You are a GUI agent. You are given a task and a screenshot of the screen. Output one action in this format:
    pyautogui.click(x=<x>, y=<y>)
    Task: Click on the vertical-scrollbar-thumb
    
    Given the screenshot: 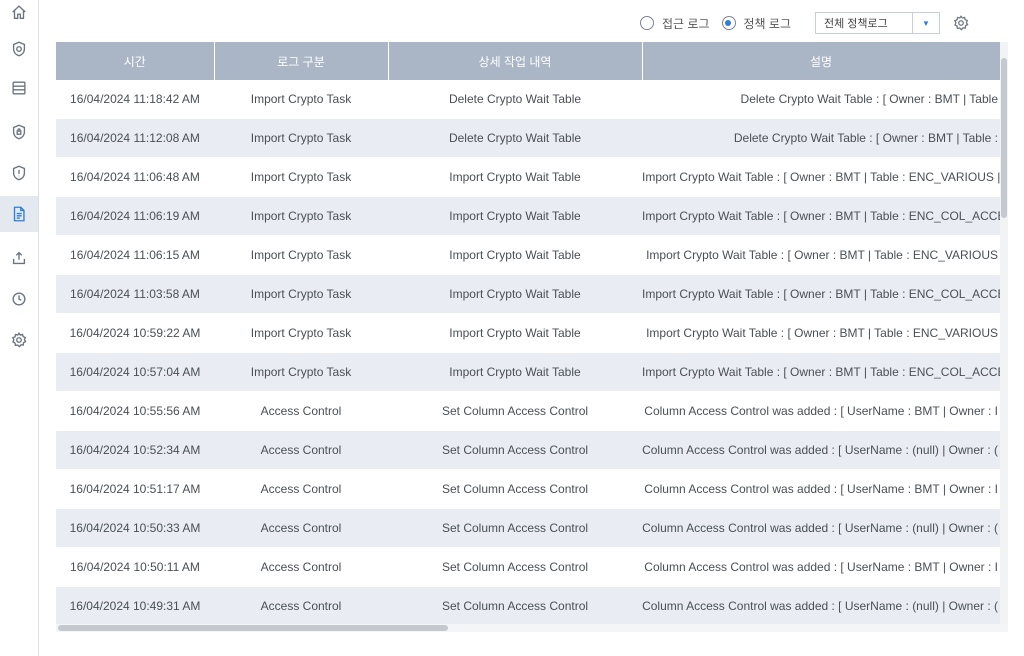 What is the action you would take?
    pyautogui.click(x=1004, y=138)
    